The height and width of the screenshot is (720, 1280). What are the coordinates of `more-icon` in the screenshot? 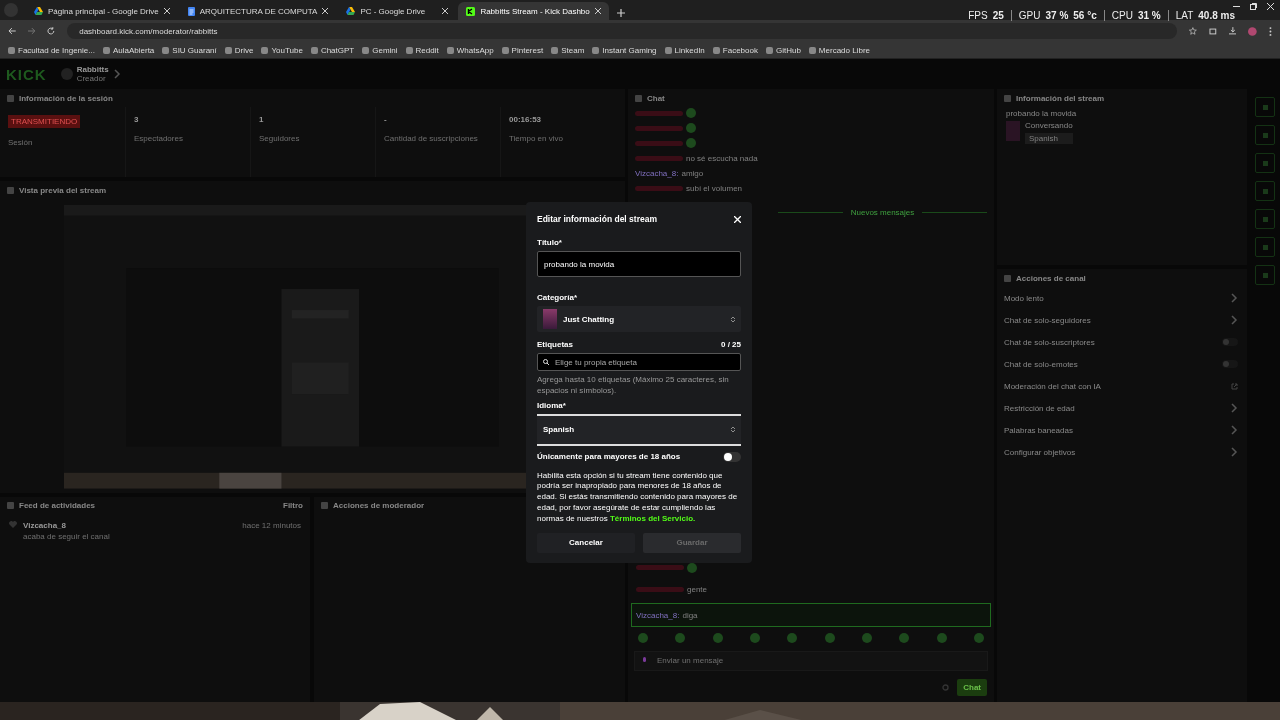 It's located at (1270, 31).